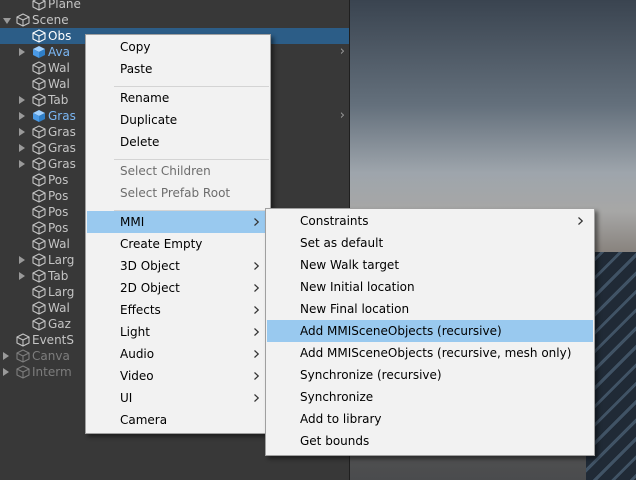 This screenshot has height=480, width=636. What do you see at coordinates (430, 221) in the screenshot?
I see `menu-item: Constraints` at bounding box center [430, 221].